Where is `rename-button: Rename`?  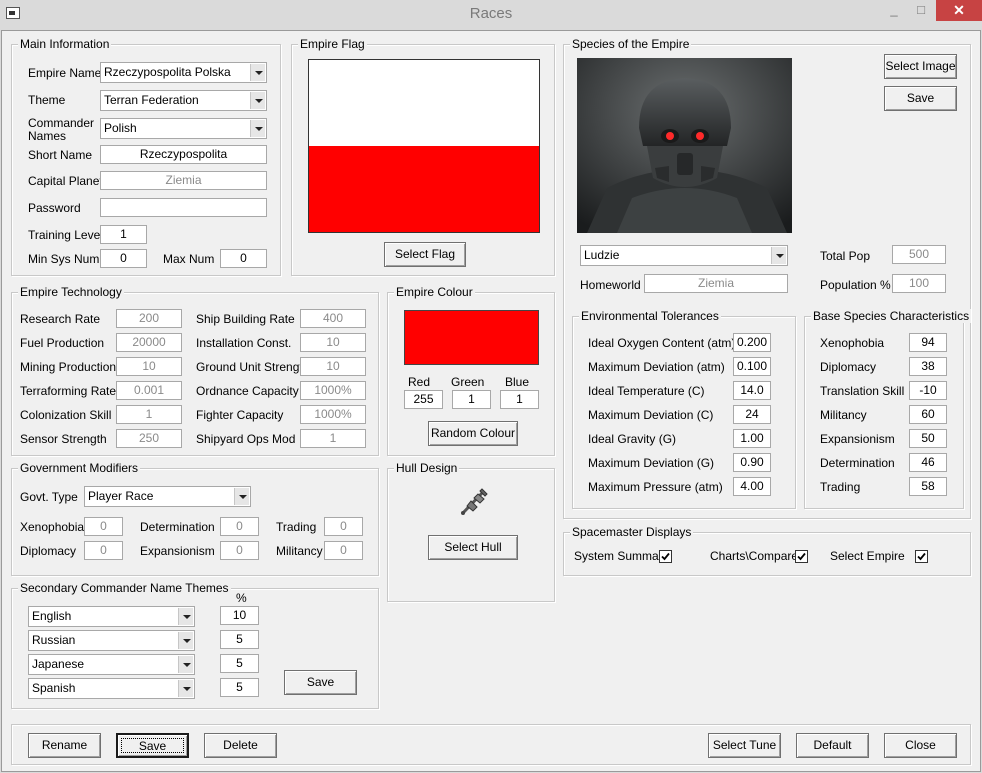 rename-button: Rename is located at coordinates (64, 745).